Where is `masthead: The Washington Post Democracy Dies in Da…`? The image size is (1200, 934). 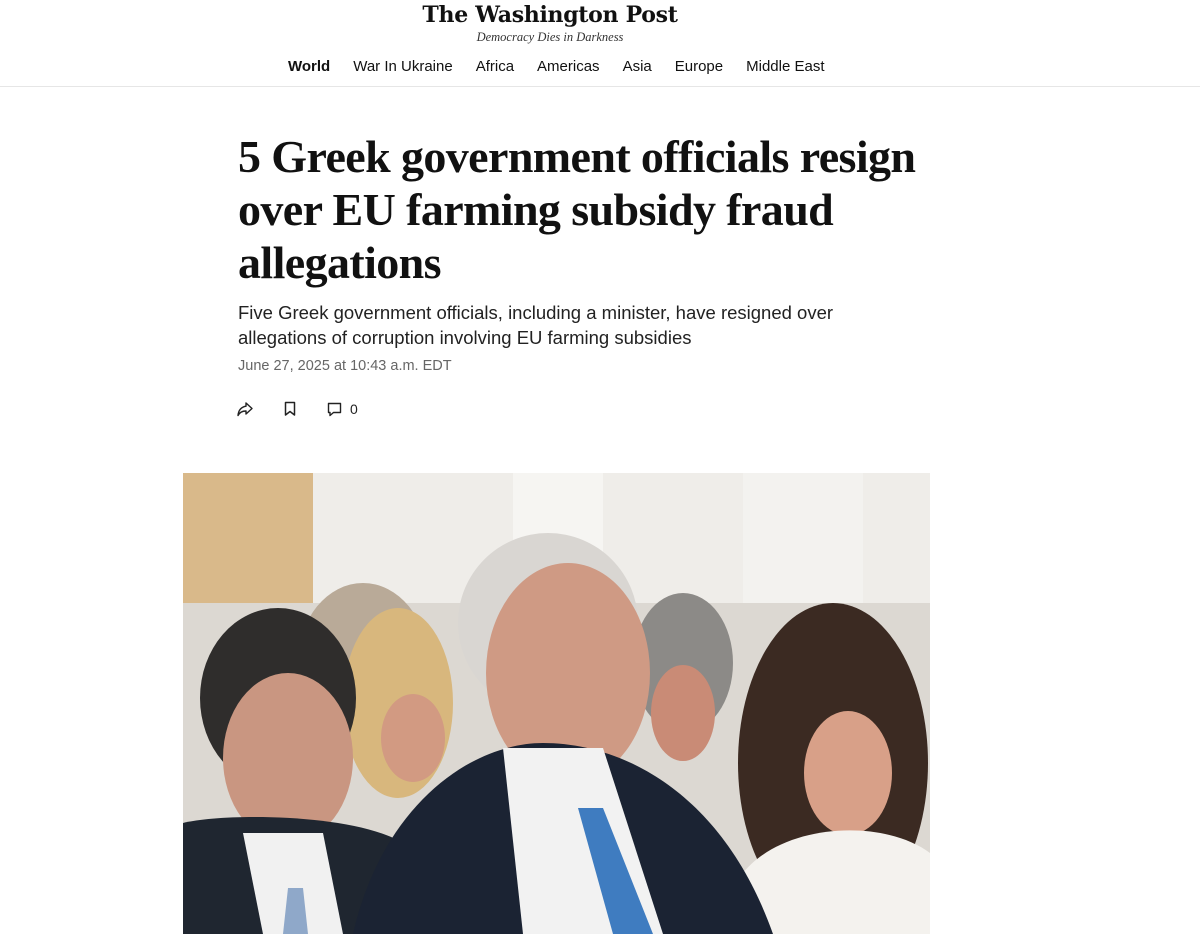
masthead: The Washington Post Democracy Dies in Da… is located at coordinates (600, 43).